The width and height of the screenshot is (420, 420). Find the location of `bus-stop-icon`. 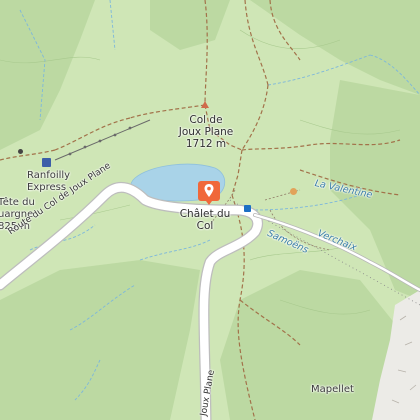

bus-stop-icon is located at coordinates (46, 162).